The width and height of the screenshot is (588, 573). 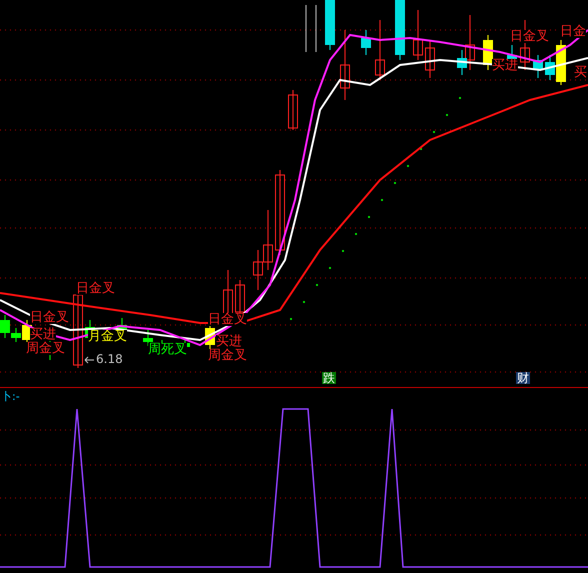 I want to click on indicator-title: 卜:-, so click(x=10, y=396).